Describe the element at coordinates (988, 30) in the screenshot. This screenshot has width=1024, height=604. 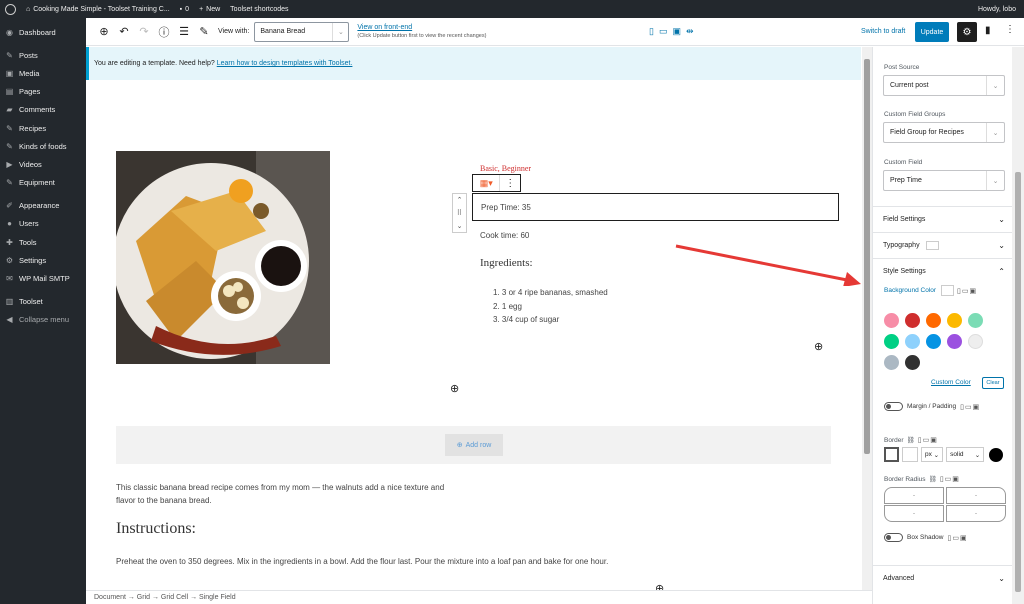
I see `toolset-block-icon: ▮` at that location.